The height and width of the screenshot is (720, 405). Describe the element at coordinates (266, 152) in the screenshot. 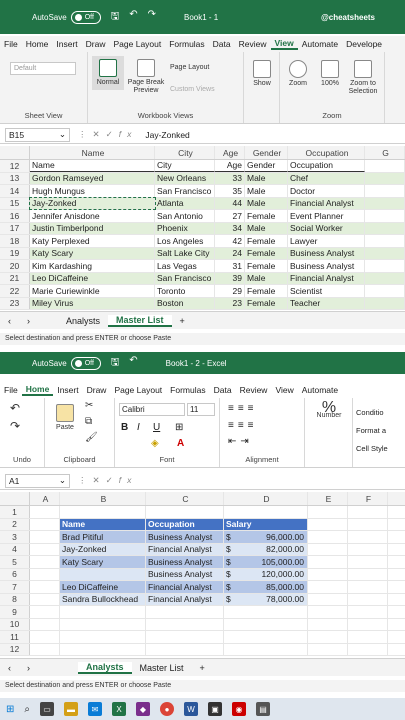

I see `column-header: Gender` at that location.